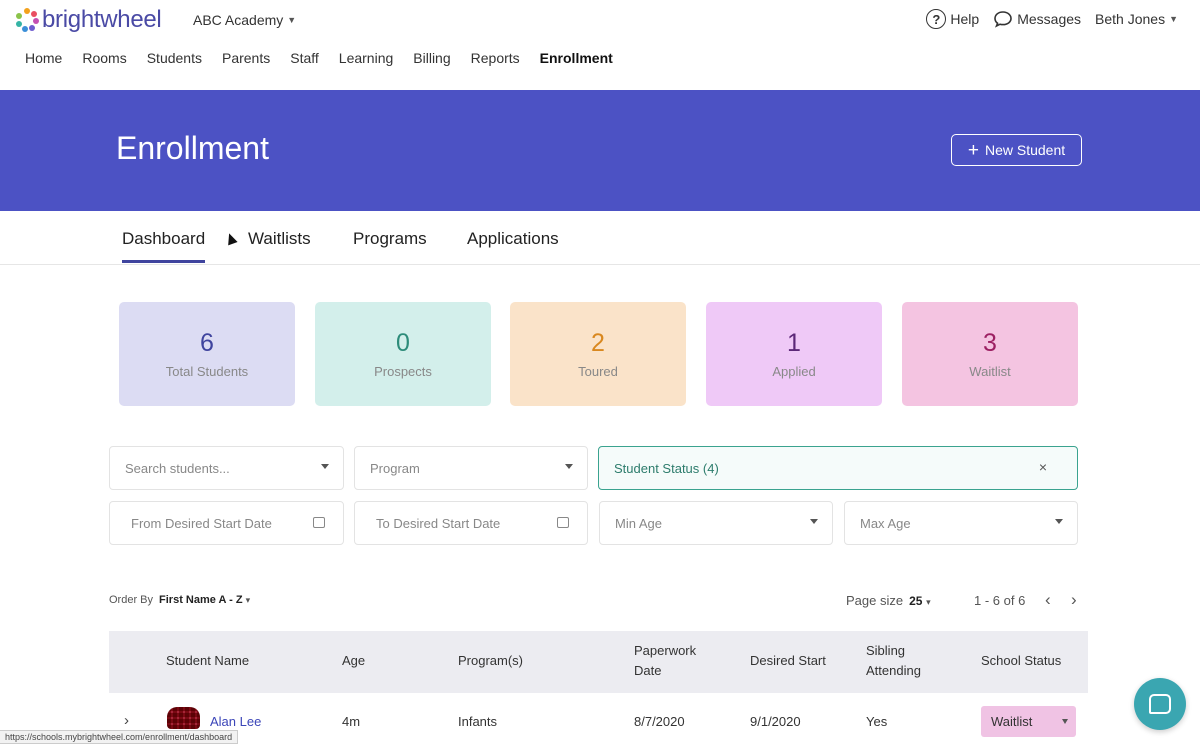  I want to click on school-switcher: ABC Academy ▼, so click(244, 20).